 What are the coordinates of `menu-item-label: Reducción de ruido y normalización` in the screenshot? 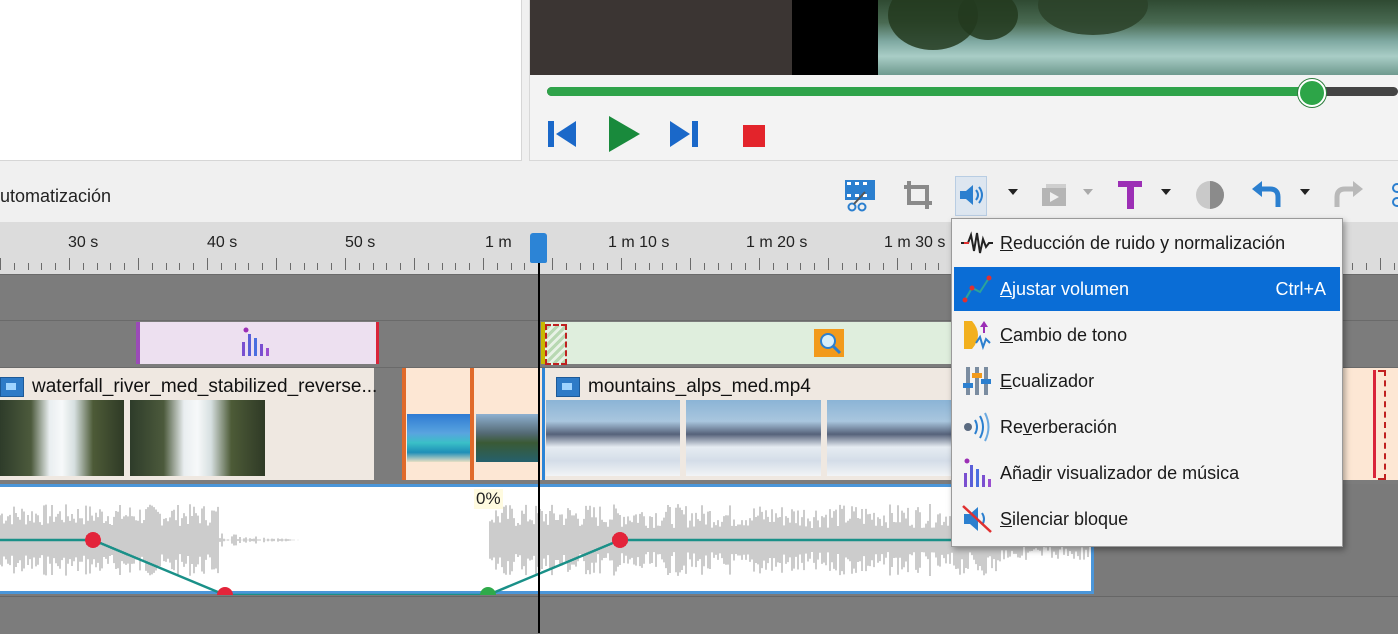 It's located at (1143, 242).